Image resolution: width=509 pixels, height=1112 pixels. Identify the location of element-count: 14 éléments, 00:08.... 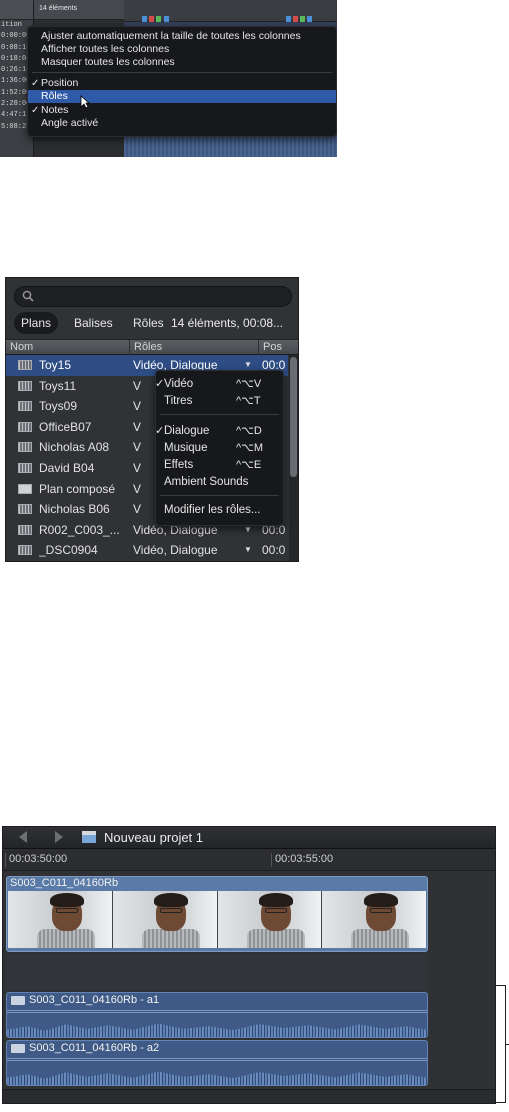
(227, 323).